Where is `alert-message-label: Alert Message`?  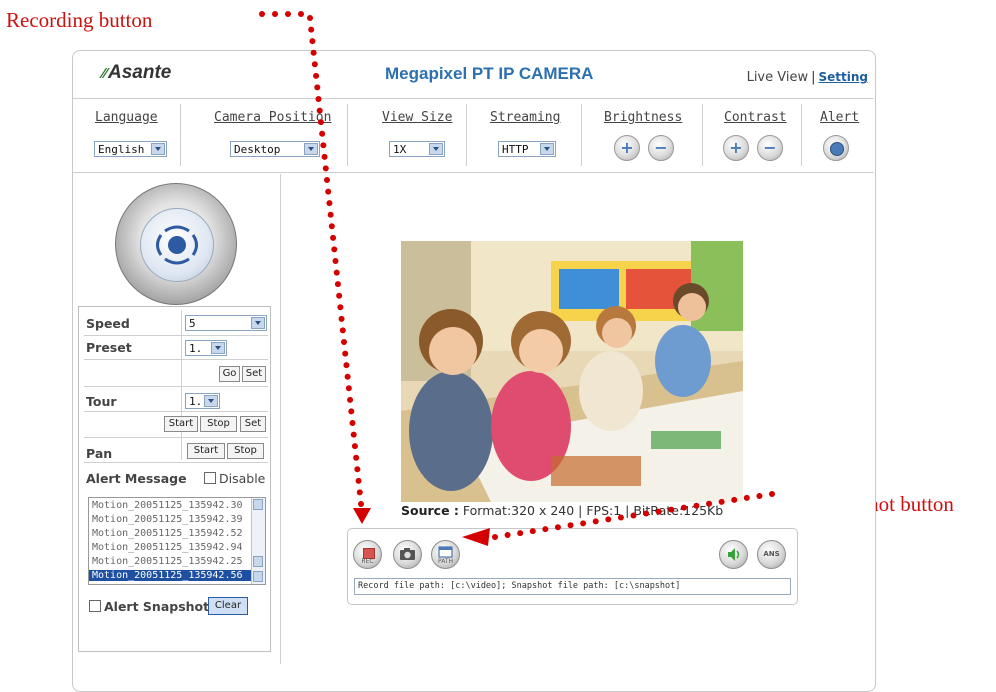 alert-message-label: Alert Message is located at coordinates (136, 478).